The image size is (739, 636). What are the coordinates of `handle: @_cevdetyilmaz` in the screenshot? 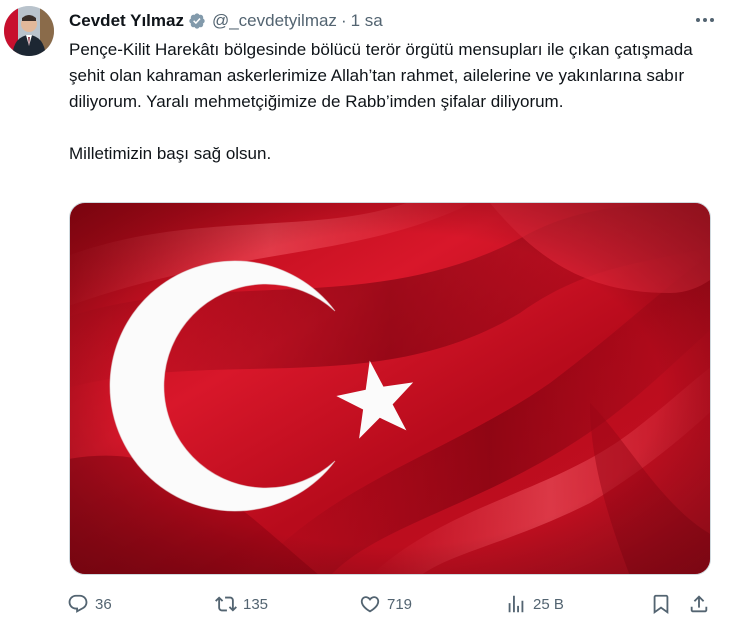 It's located at (274, 21).